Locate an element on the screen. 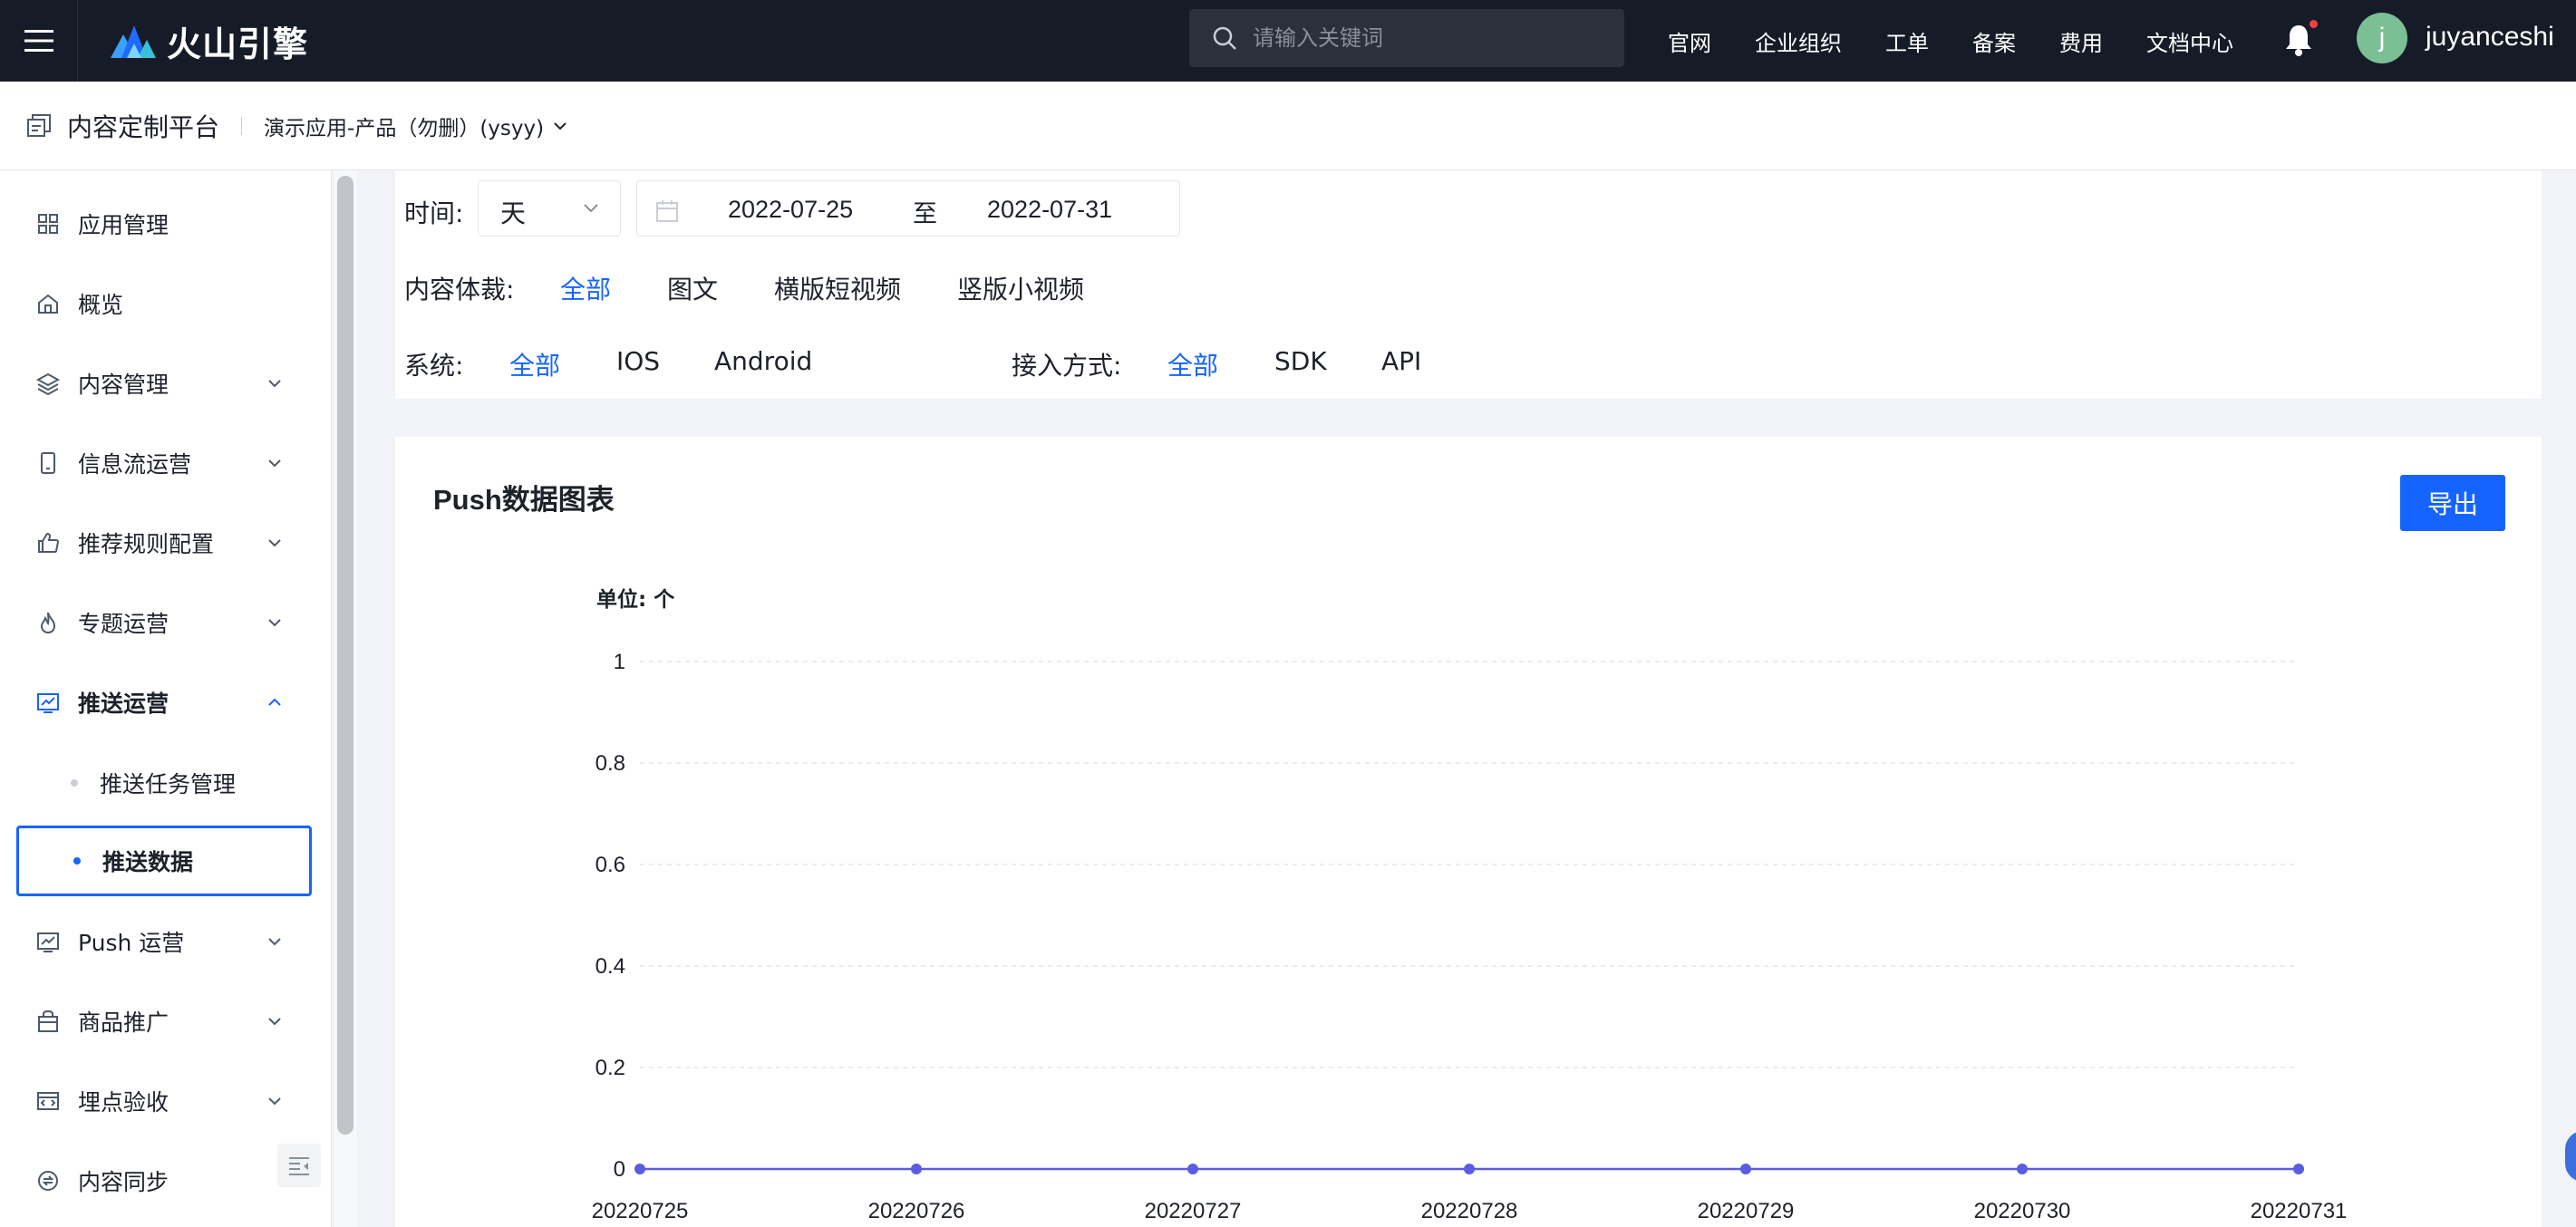 Image resolution: width=2576 pixels, height=1227 pixels. thumbs-up-icon is located at coordinates (49, 542).